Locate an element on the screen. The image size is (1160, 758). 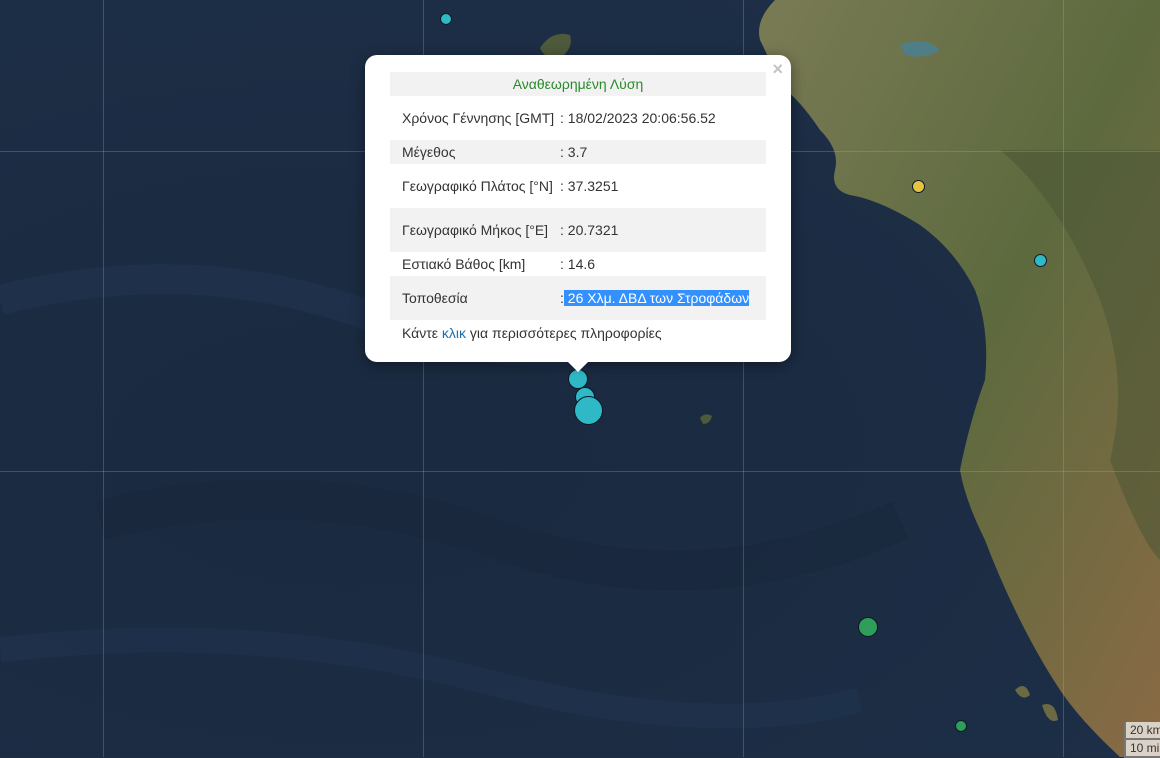
row-value: : 26 Χλμ. ΔΒΔ των Στροφάδων is located at coordinates (663, 298).